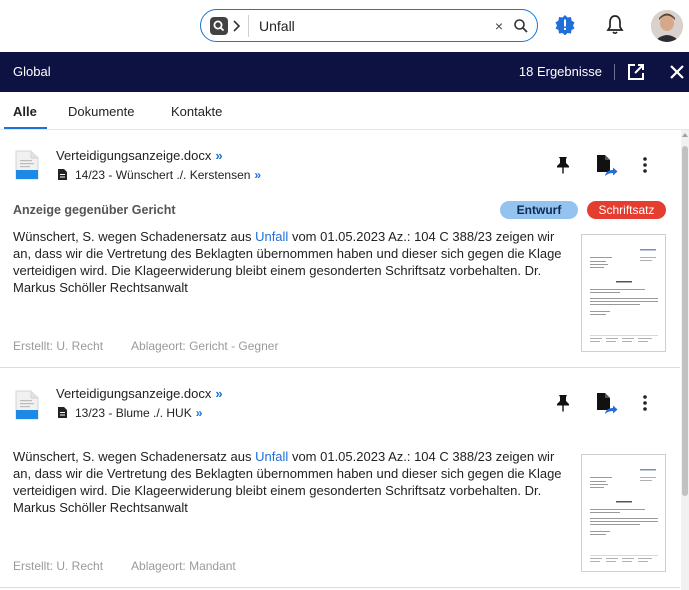 The width and height of the screenshot is (689, 590). Describe the element at coordinates (94, 210) in the screenshot. I see `document-subject: Anzeige gegenüber Gericht` at that location.